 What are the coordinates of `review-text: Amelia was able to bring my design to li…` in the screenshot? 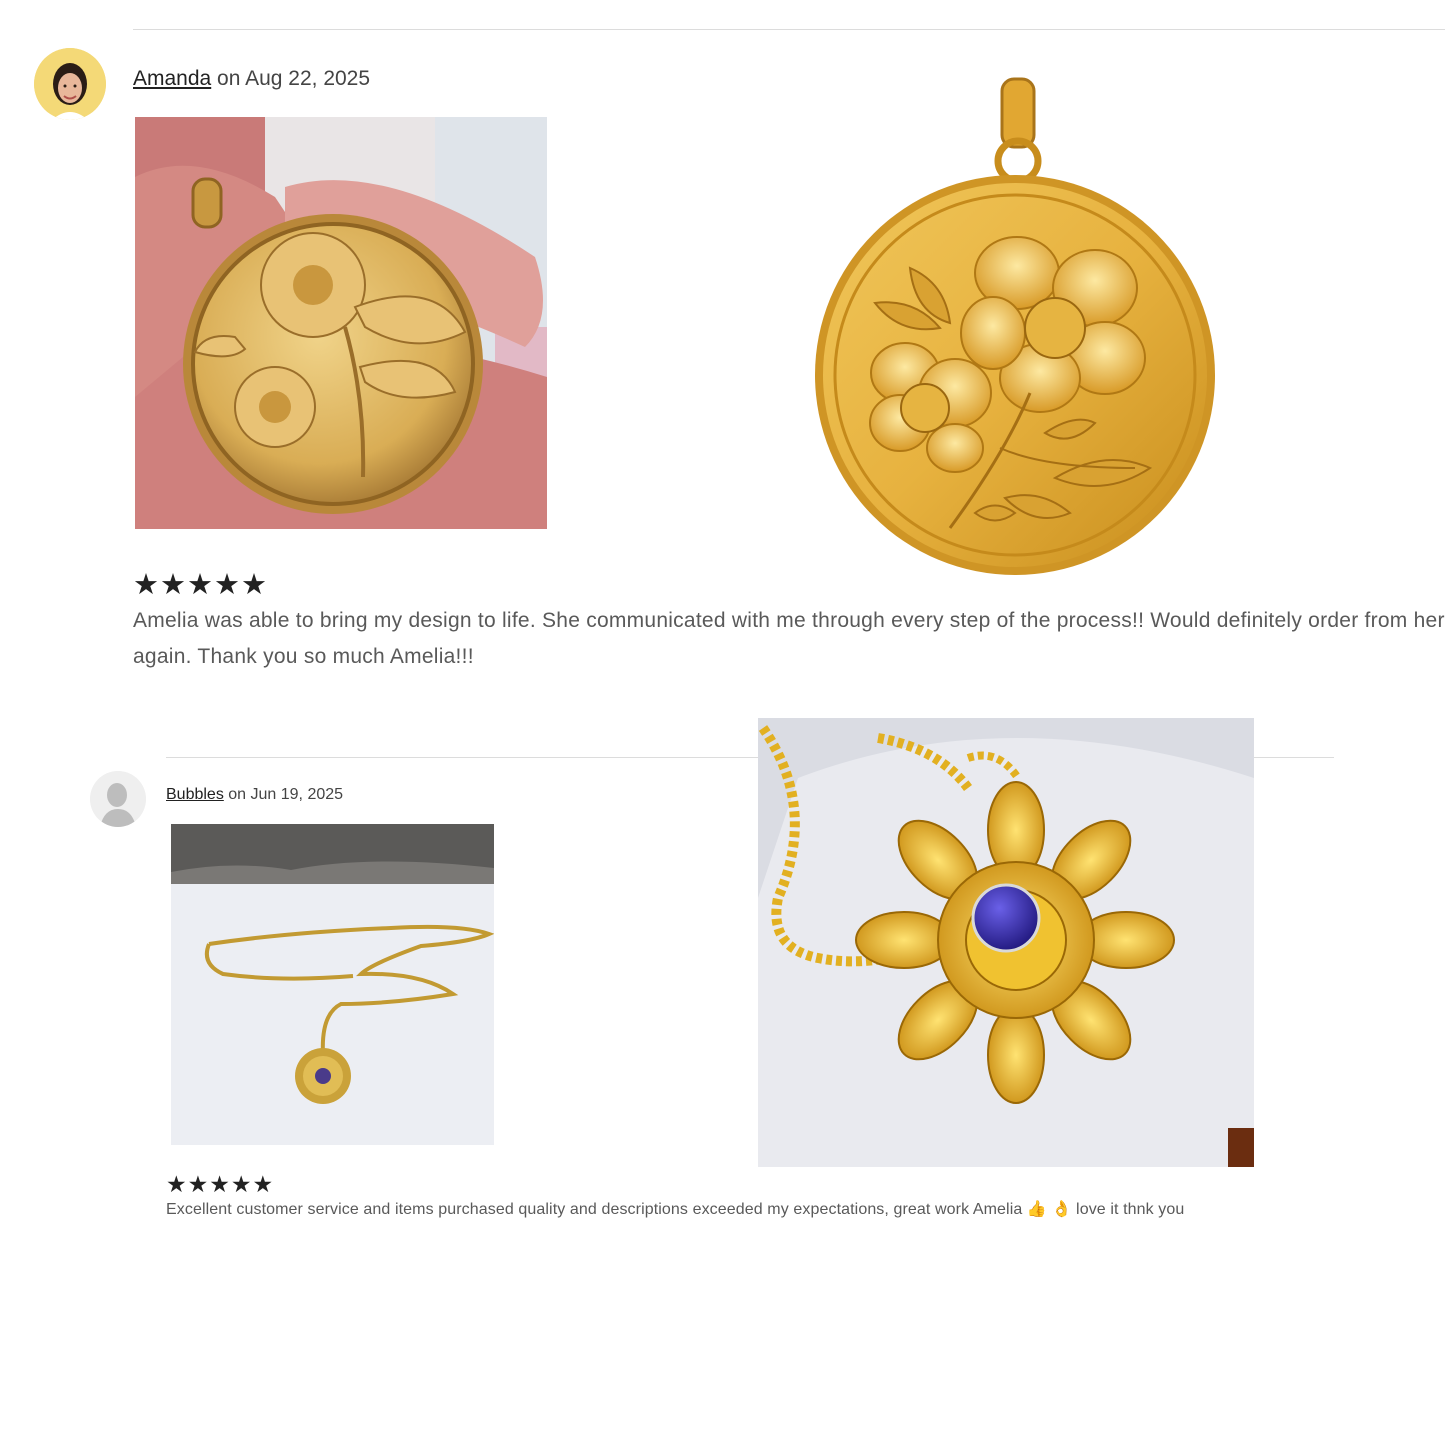 It's located at (789, 638).